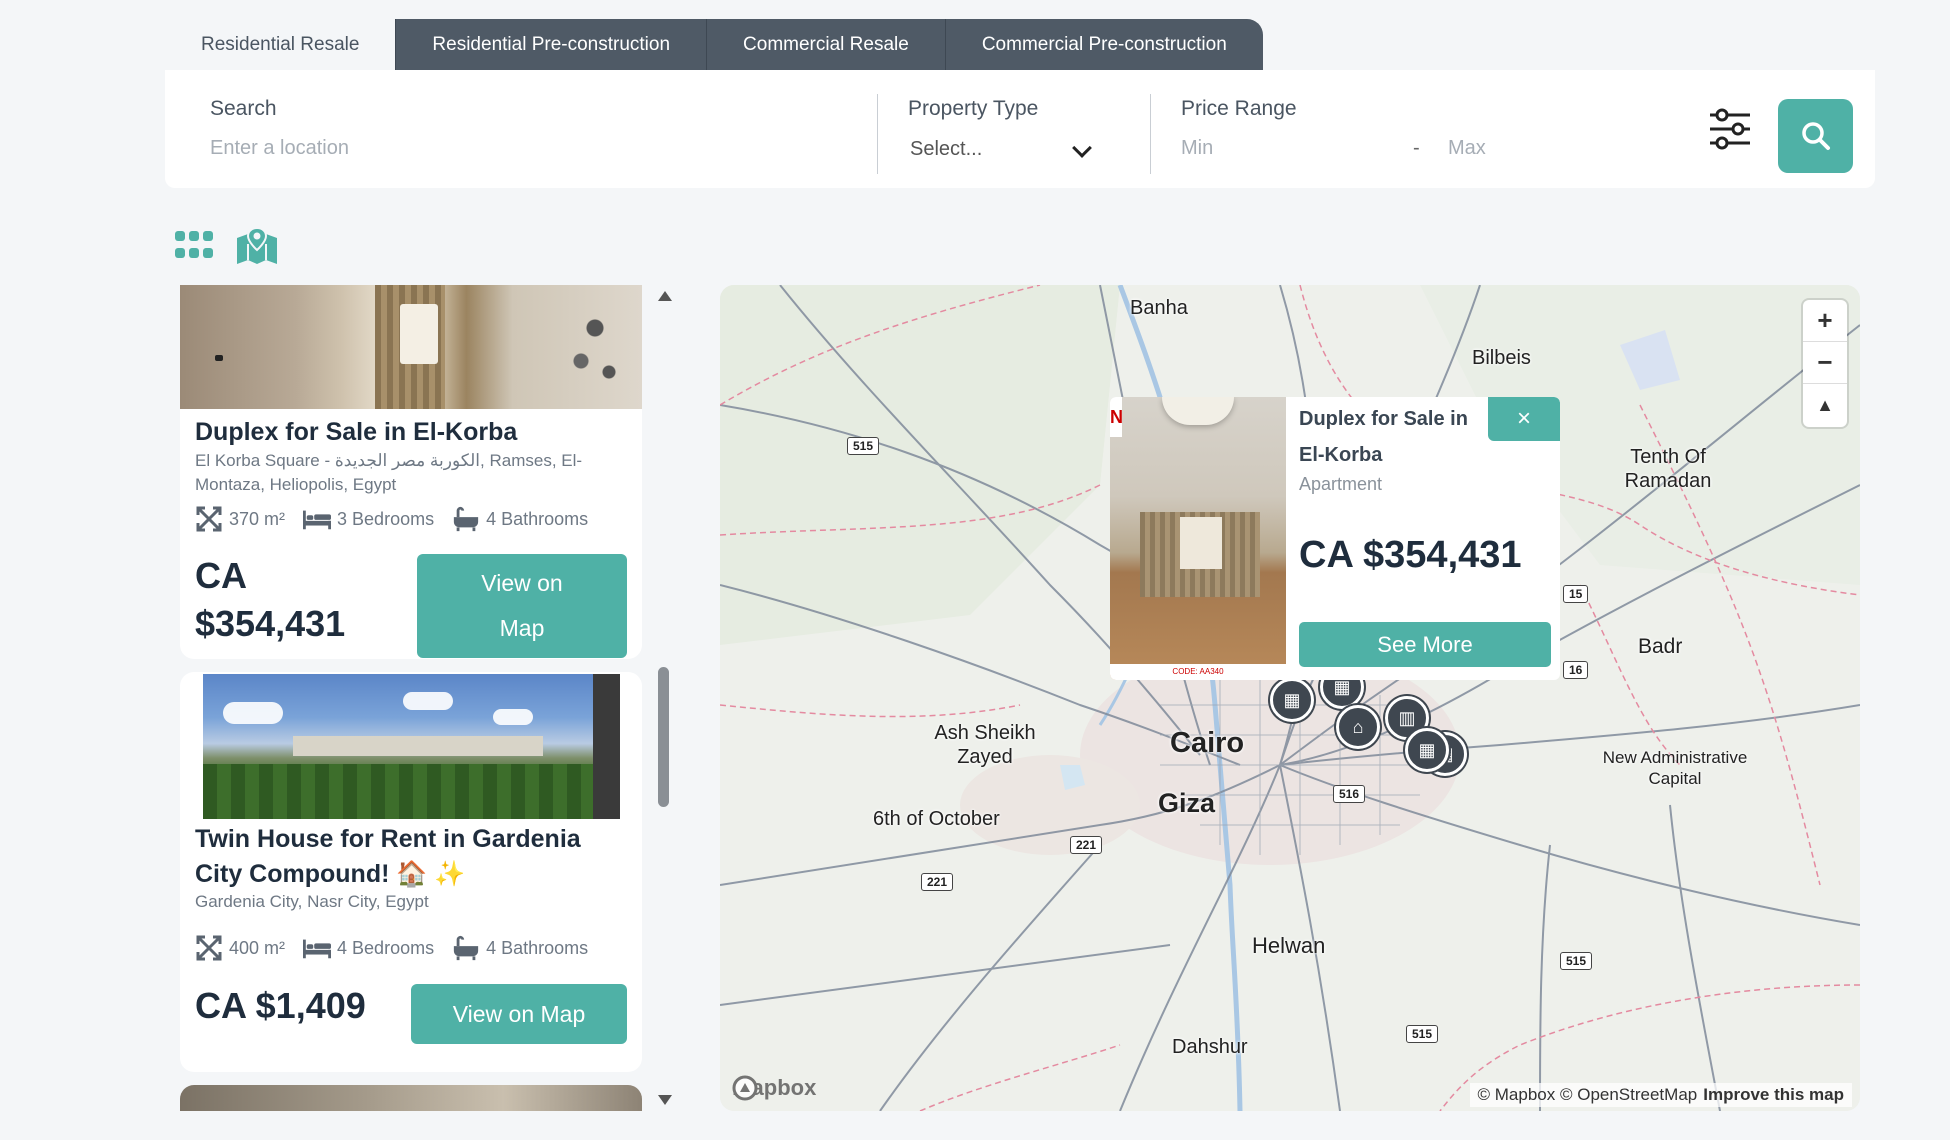 This screenshot has height=1140, width=1950. Describe the element at coordinates (745, 1088) in the screenshot. I see `mapbox-logo-icon` at that location.